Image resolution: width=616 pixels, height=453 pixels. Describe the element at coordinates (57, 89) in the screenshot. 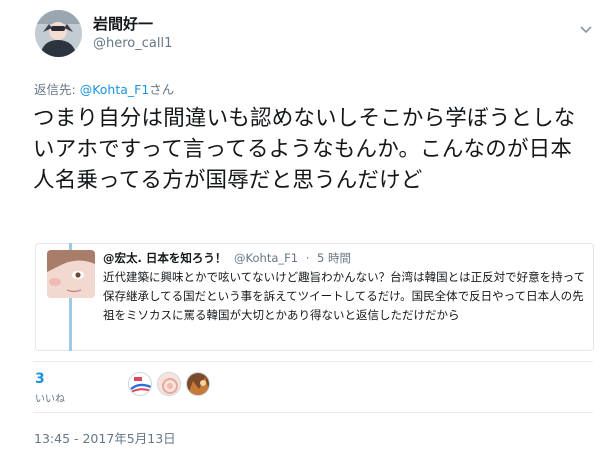

I see `reply-to-prefix: 返信先:` at that location.